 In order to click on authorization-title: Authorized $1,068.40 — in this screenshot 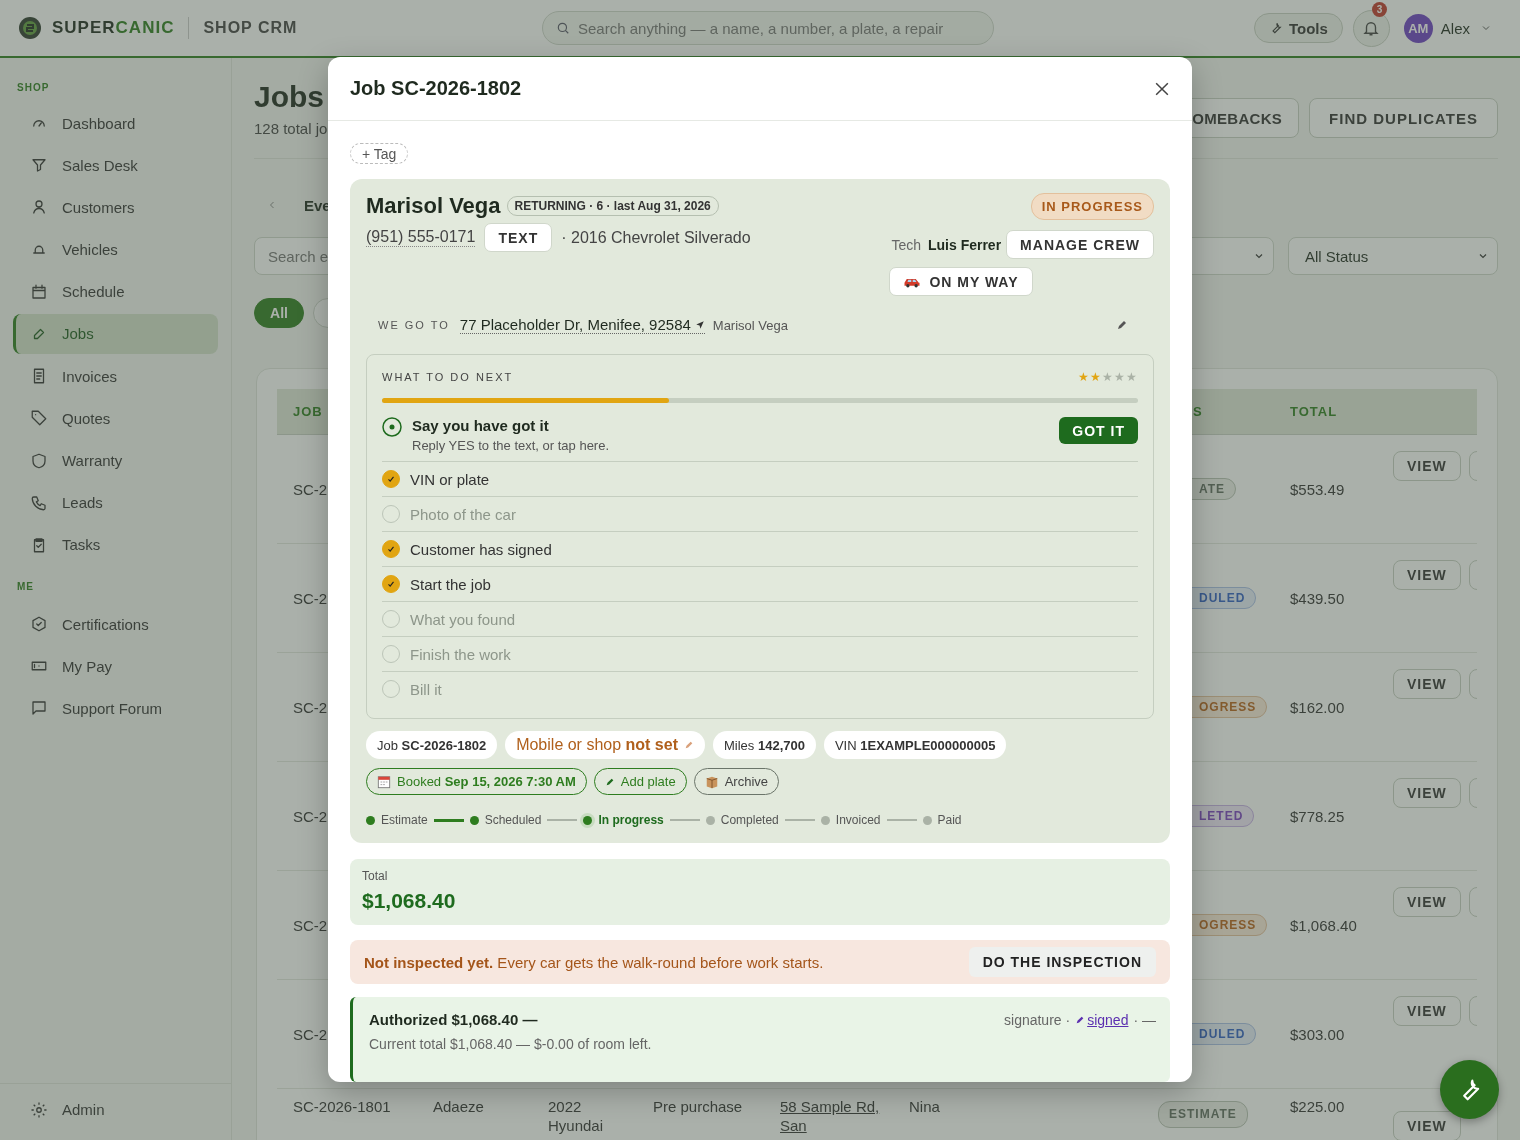, I will do `click(453, 1019)`.